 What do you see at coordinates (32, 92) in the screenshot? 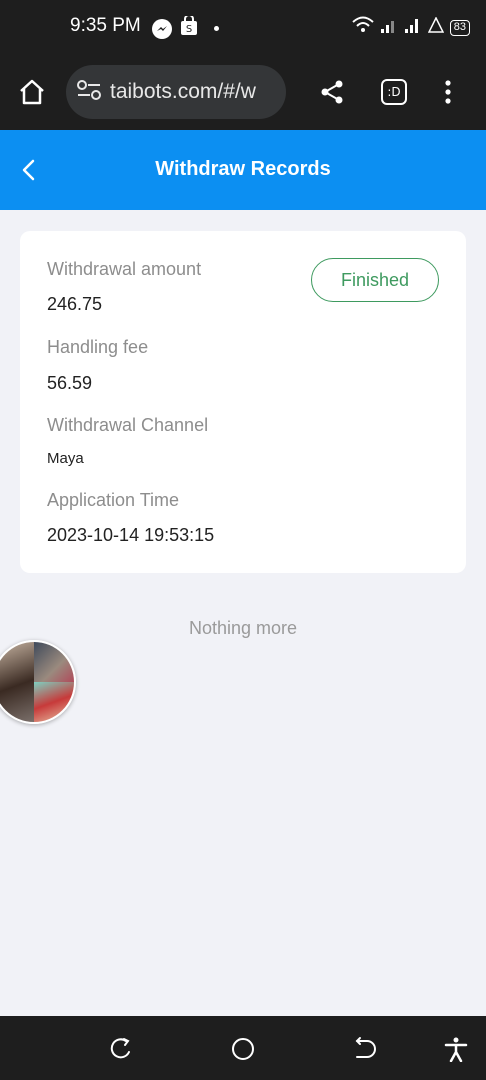
I see `home-icon` at bounding box center [32, 92].